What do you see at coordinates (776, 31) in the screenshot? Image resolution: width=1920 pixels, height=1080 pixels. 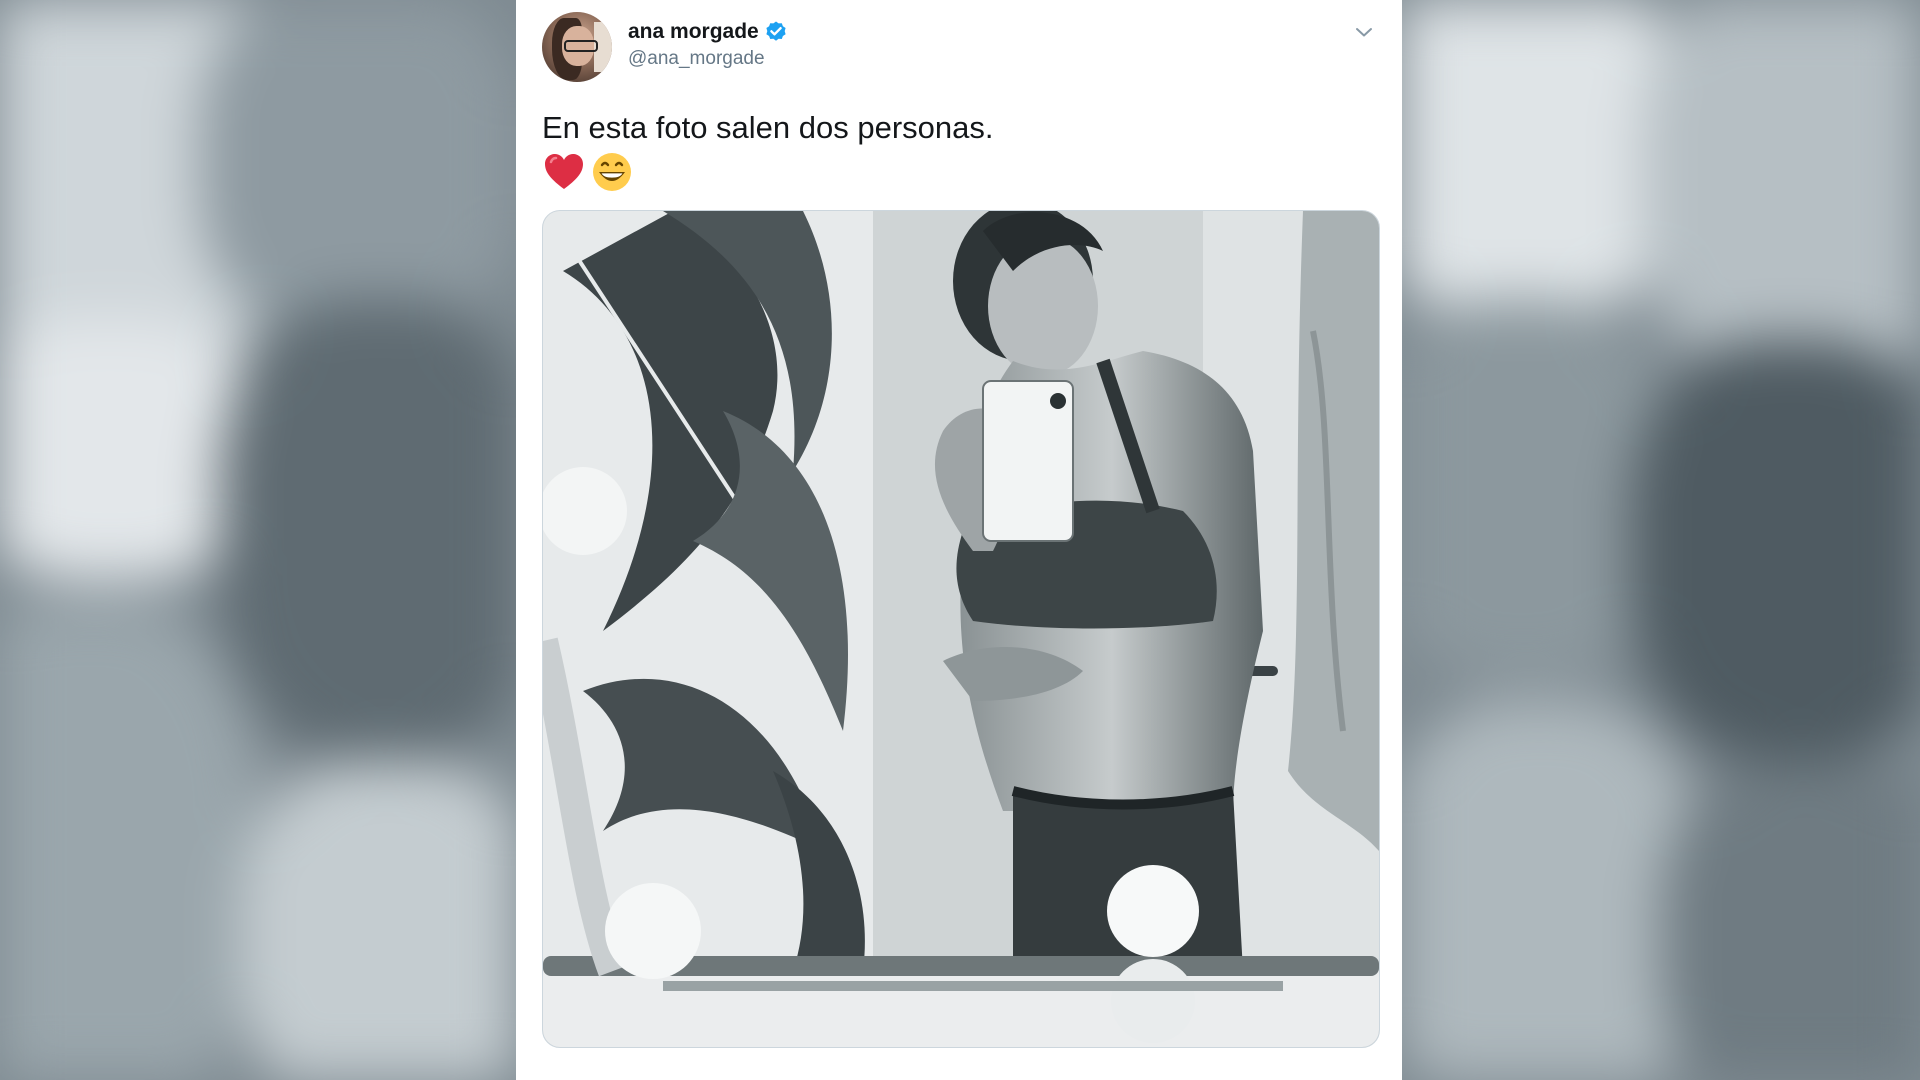 I see `verified-badge-icon` at bounding box center [776, 31].